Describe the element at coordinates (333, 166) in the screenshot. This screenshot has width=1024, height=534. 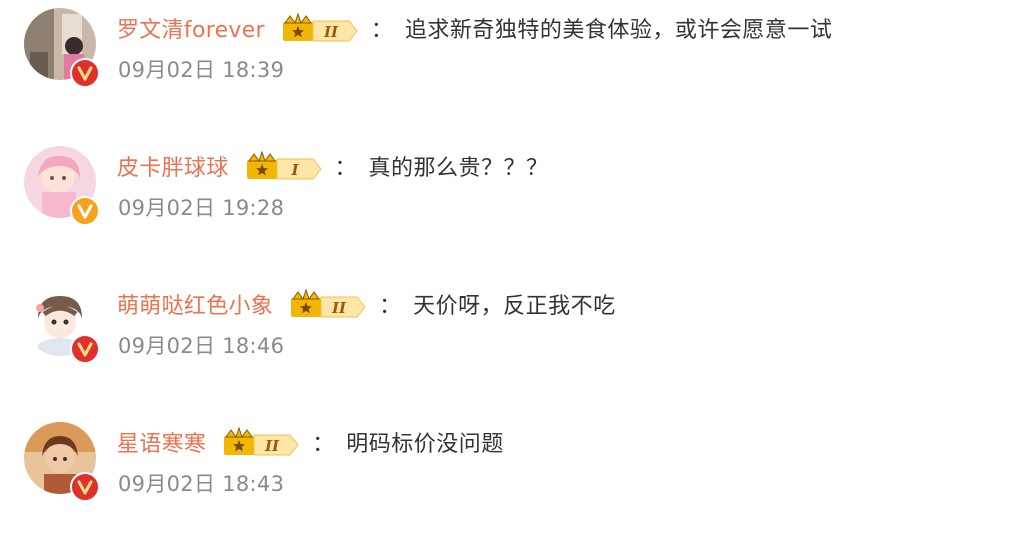
I see `comment-line: 皮卡胖球球 I ： 真的那么贵？？？` at that location.